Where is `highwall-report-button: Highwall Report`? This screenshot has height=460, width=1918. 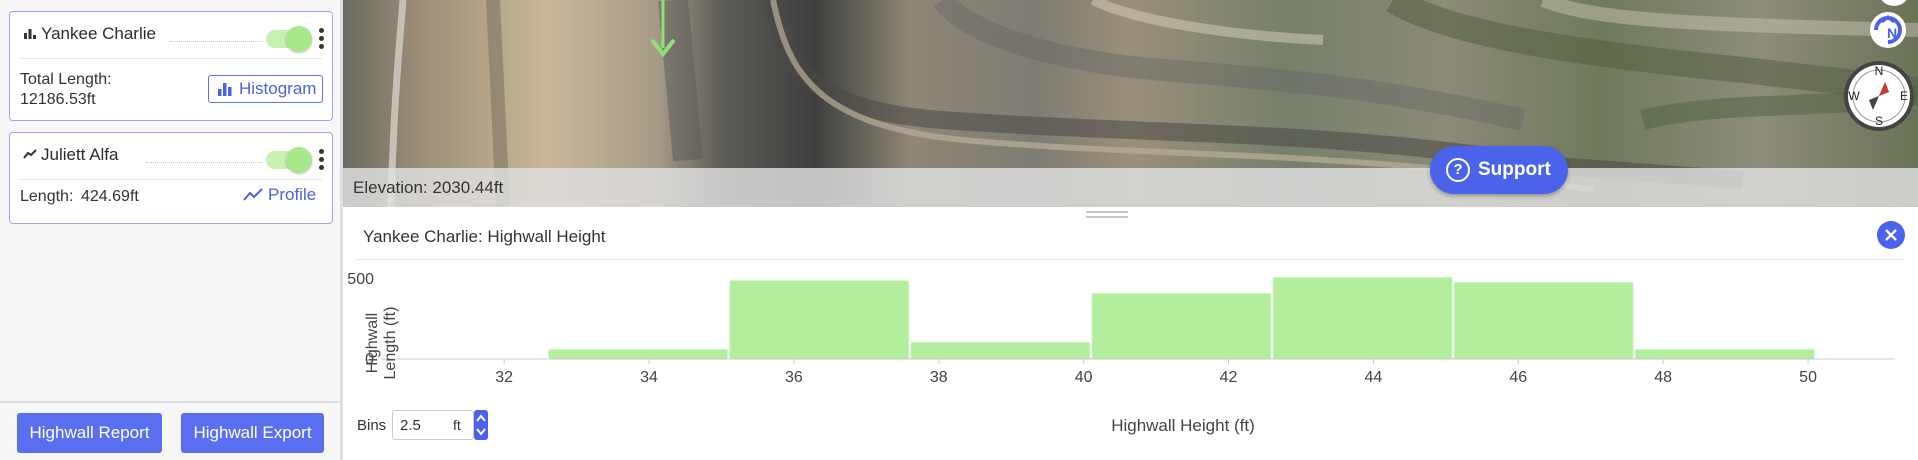
highwall-report-button: Highwall Report is located at coordinates (89, 433).